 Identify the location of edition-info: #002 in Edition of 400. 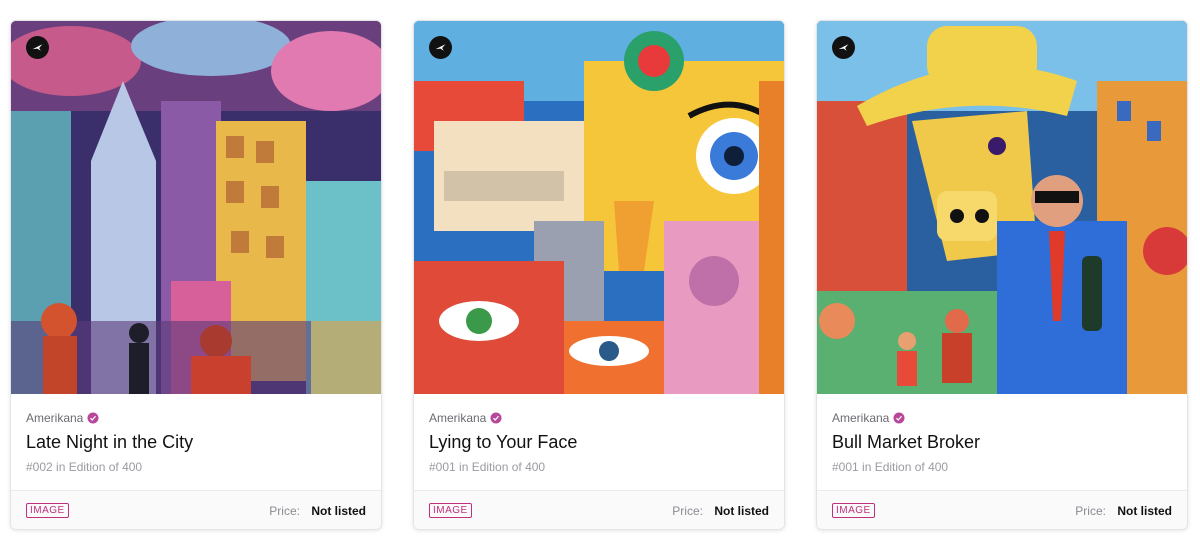
(84, 467).